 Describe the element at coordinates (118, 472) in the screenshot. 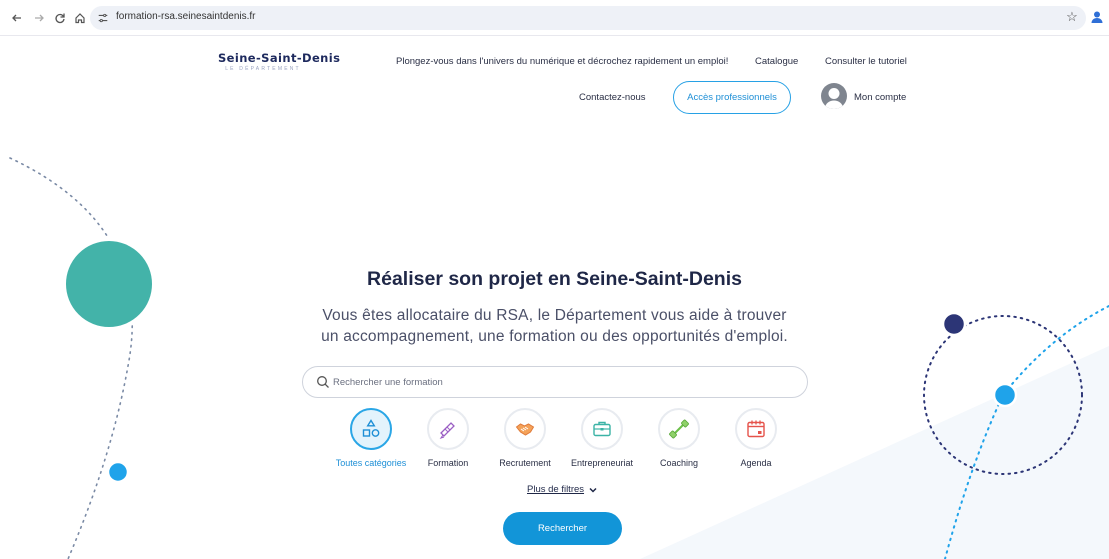

I see `small-blue-dot-left` at that location.